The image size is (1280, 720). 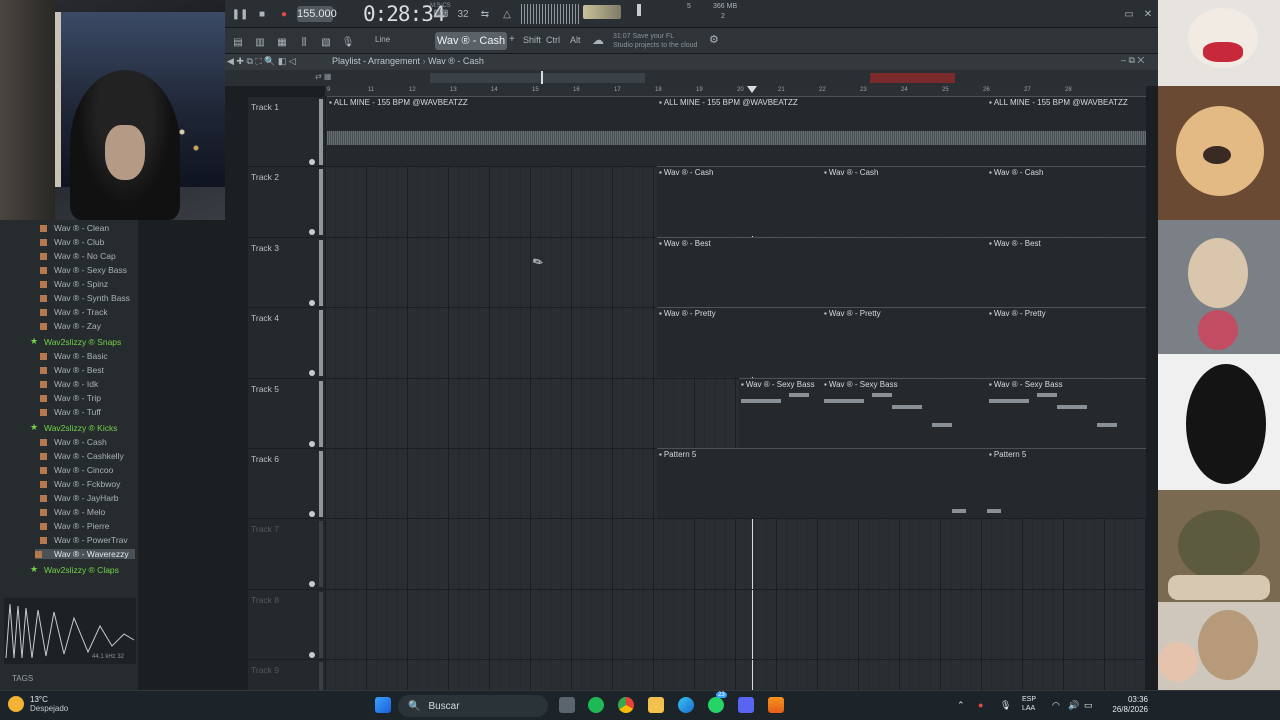 What do you see at coordinates (286, 553) in the screenshot?
I see `track-header: Track 7` at bounding box center [286, 553].